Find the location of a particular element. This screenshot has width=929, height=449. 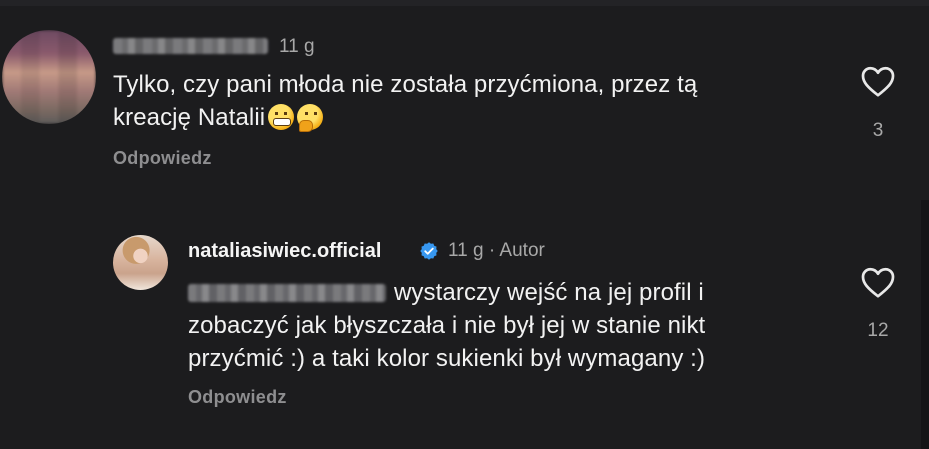

scrollbar-track is located at coordinates (925, 324).